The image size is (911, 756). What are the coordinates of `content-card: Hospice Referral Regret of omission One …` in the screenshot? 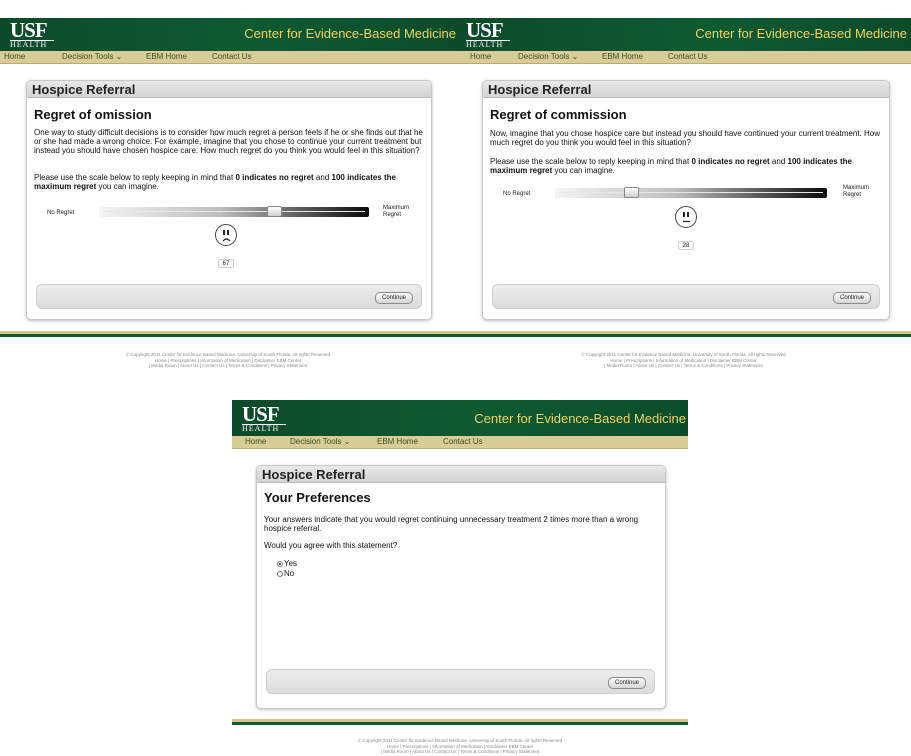 It's located at (229, 200).